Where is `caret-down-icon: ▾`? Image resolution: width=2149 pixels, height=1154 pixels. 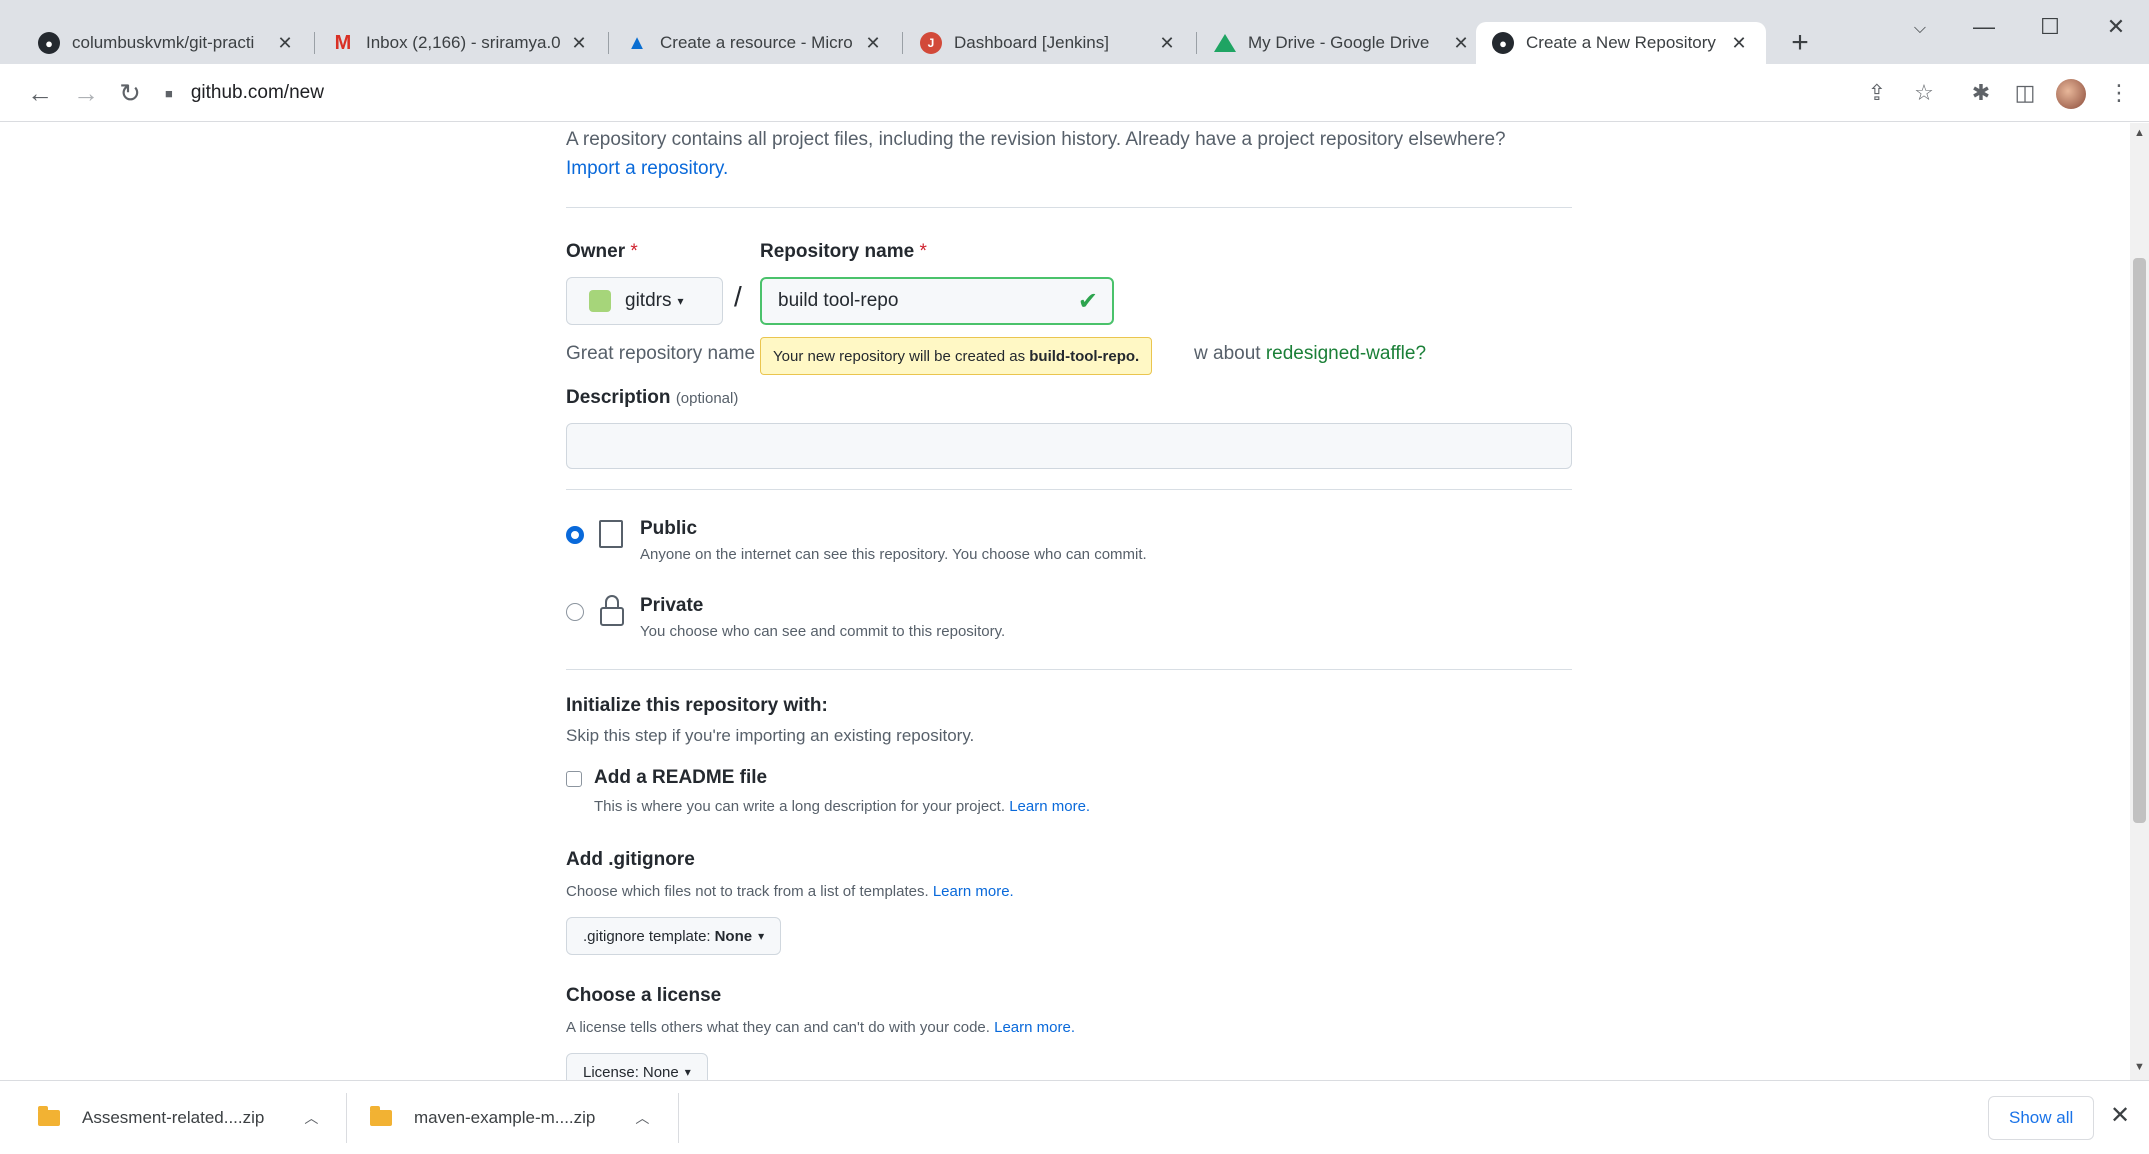 caret-down-icon: ▾ is located at coordinates (761, 936).